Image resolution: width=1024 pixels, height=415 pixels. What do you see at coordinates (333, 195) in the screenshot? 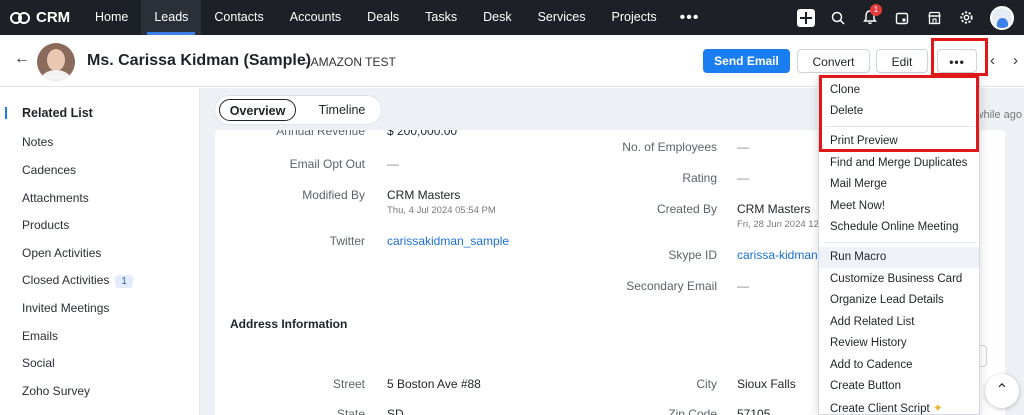
I see `modified-by-label: Modified By` at bounding box center [333, 195].